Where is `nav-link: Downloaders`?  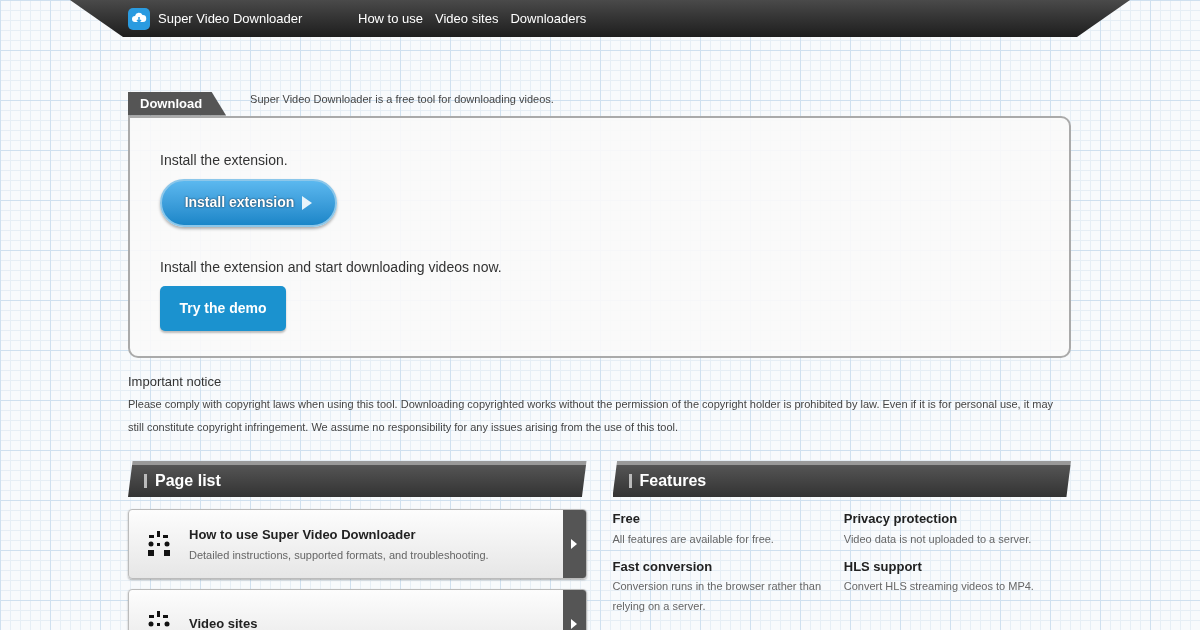 nav-link: Downloaders is located at coordinates (548, 18).